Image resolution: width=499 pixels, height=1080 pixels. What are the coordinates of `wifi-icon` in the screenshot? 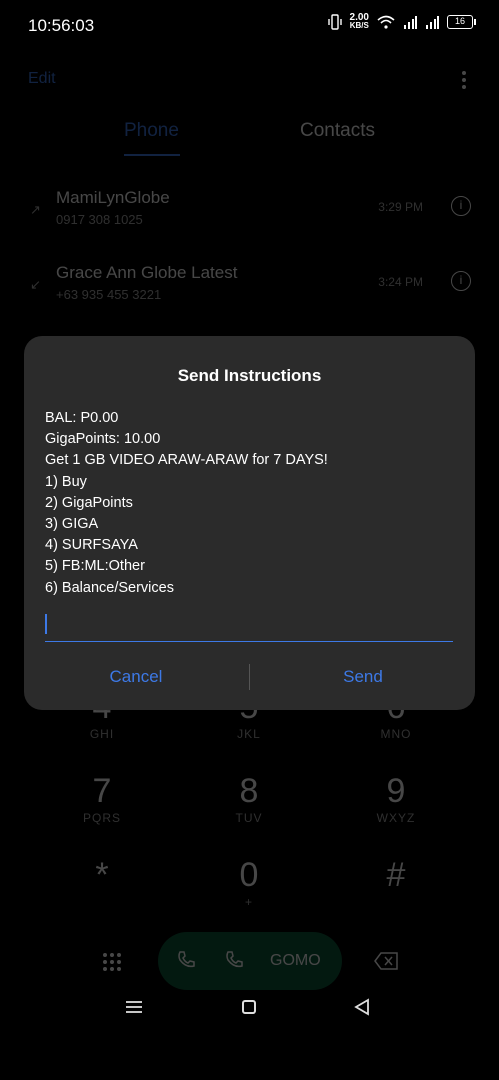 It's located at (386, 22).